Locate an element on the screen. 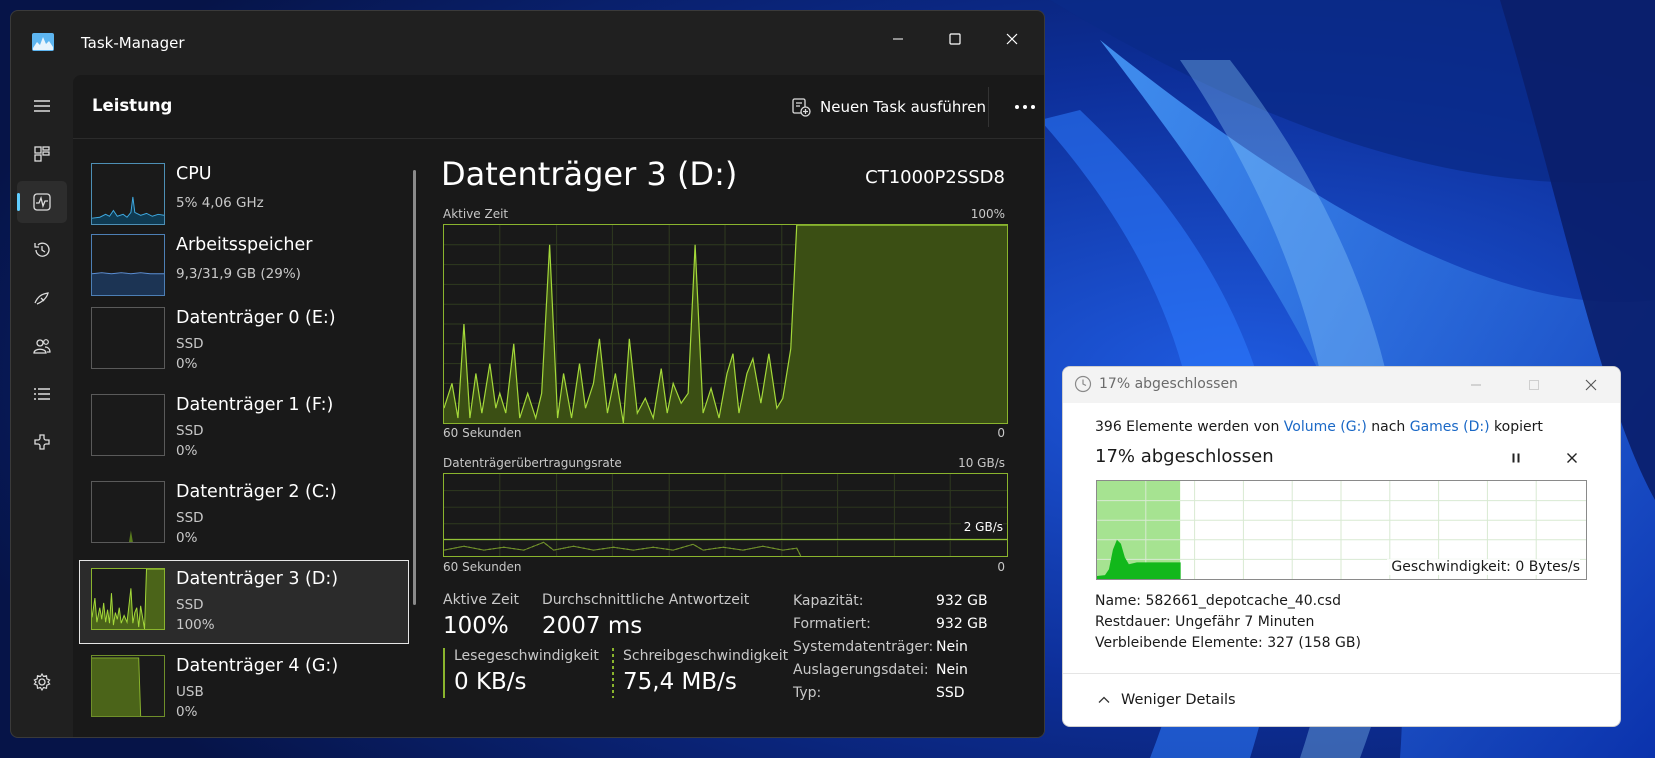  hamburger-menu-icon is located at coordinates (42, 106).